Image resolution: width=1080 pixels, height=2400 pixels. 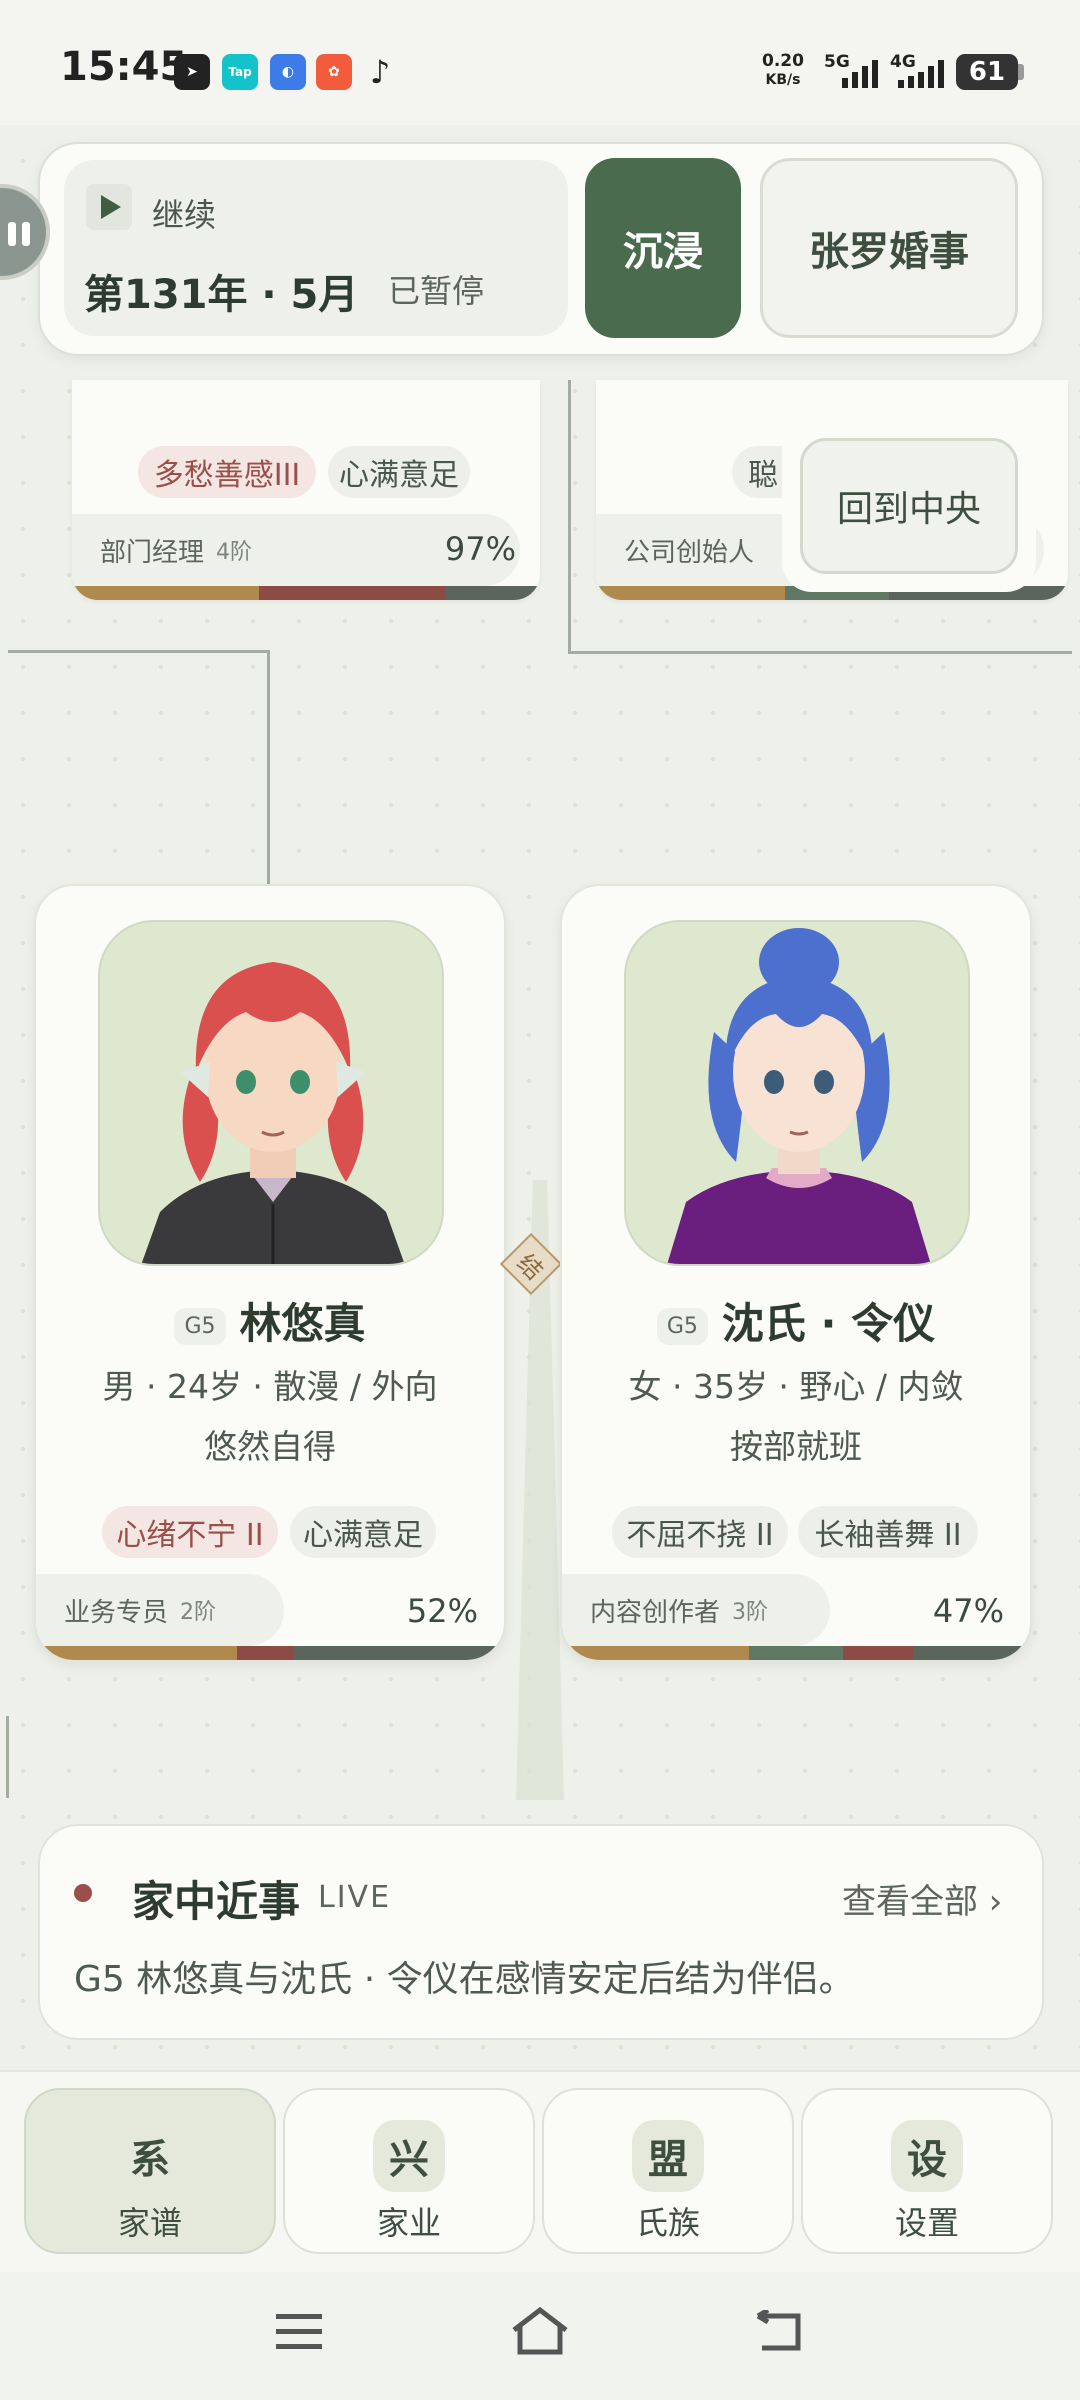 What do you see at coordinates (909, 506) in the screenshot?
I see `recenter-button: 回到中央` at bounding box center [909, 506].